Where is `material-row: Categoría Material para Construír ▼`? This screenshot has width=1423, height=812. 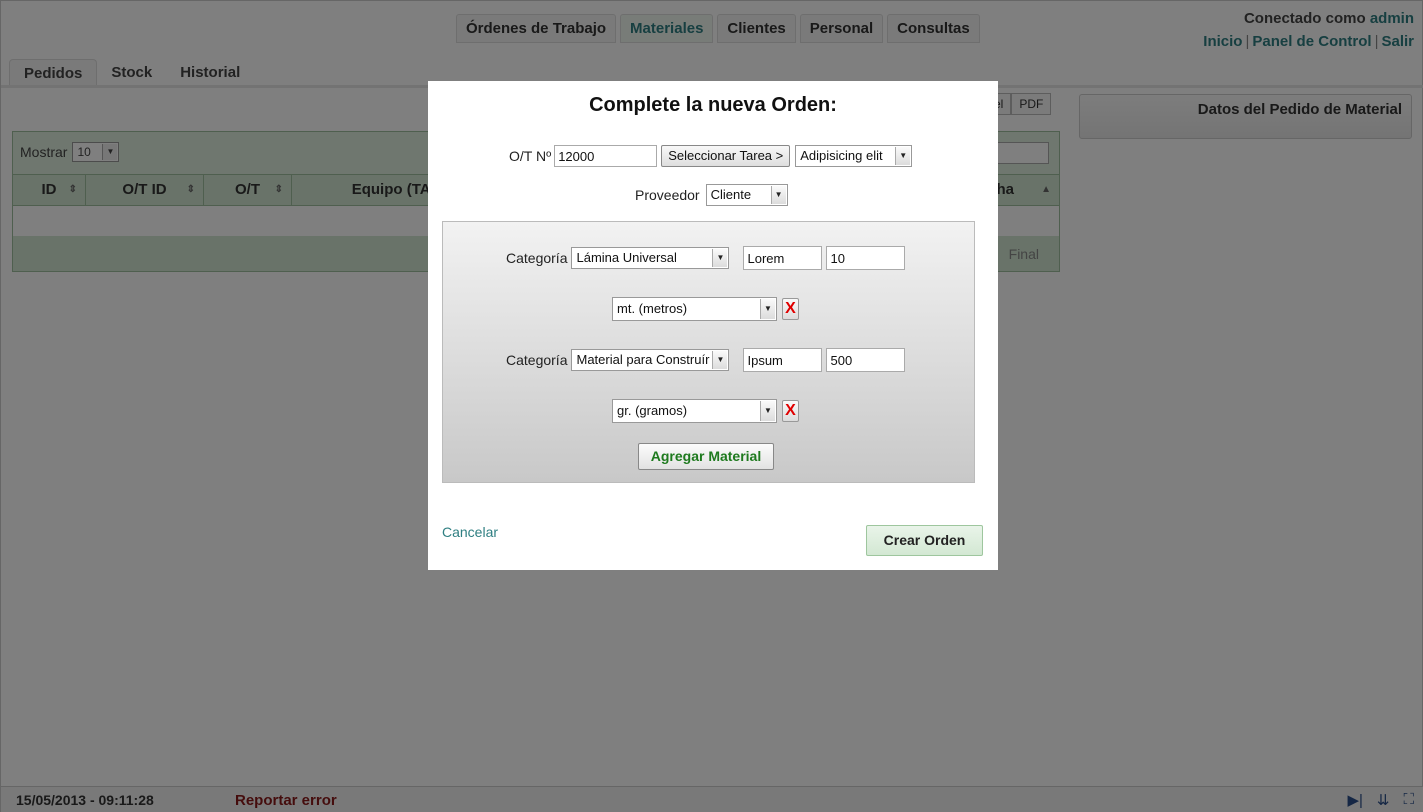 material-row: Categoría Material para Construír ▼ is located at coordinates (706, 360).